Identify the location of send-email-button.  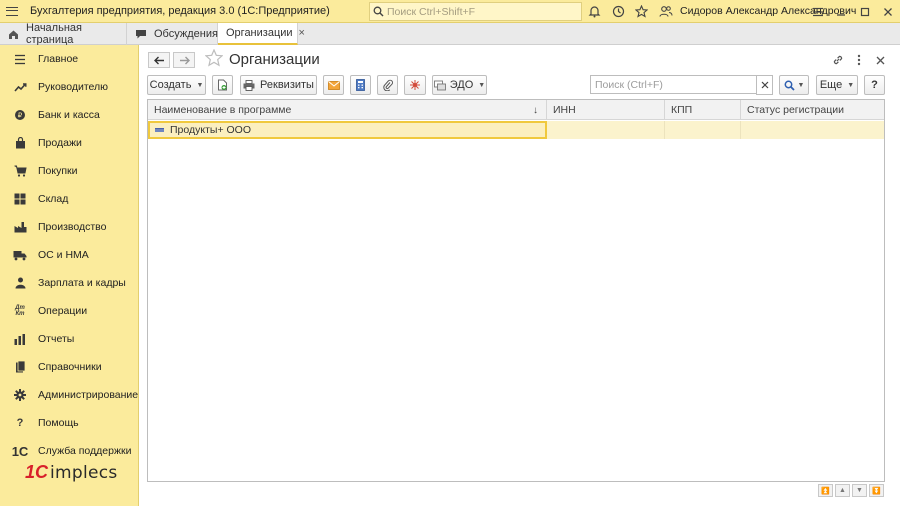
(333, 85).